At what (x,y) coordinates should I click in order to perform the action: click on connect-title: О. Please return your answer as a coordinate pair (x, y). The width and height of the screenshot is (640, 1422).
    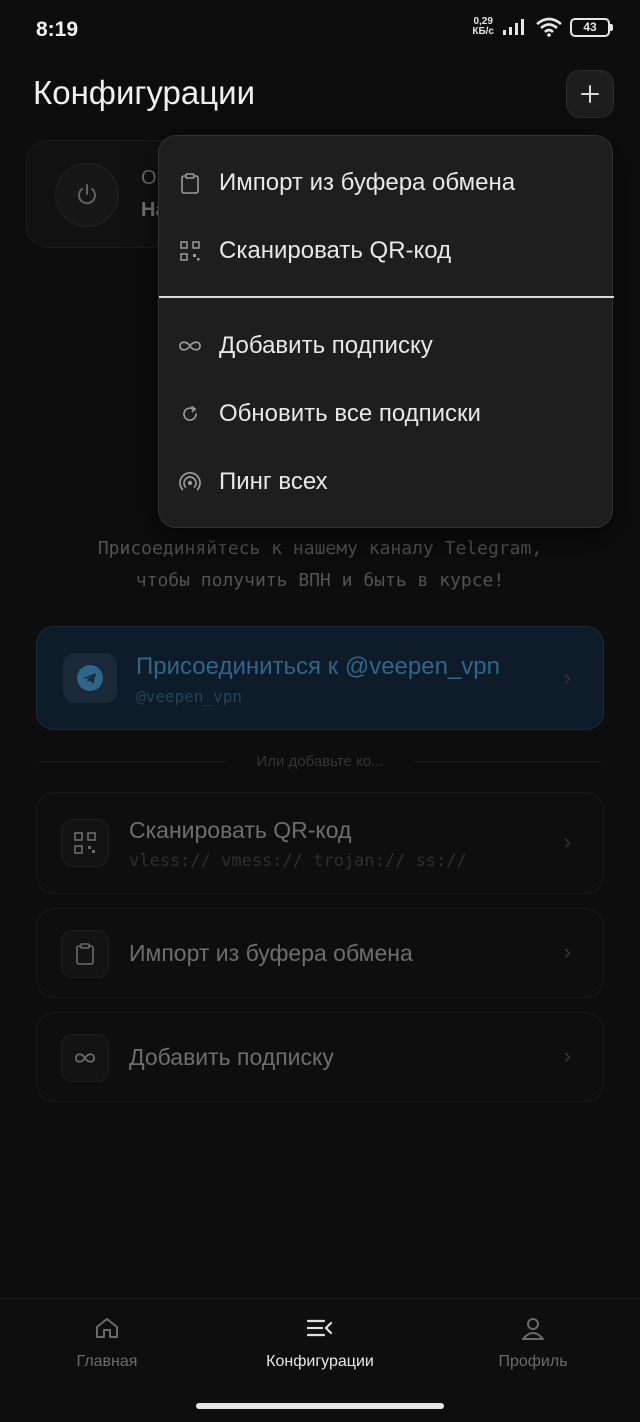
    Looking at the image, I should click on (149, 178).